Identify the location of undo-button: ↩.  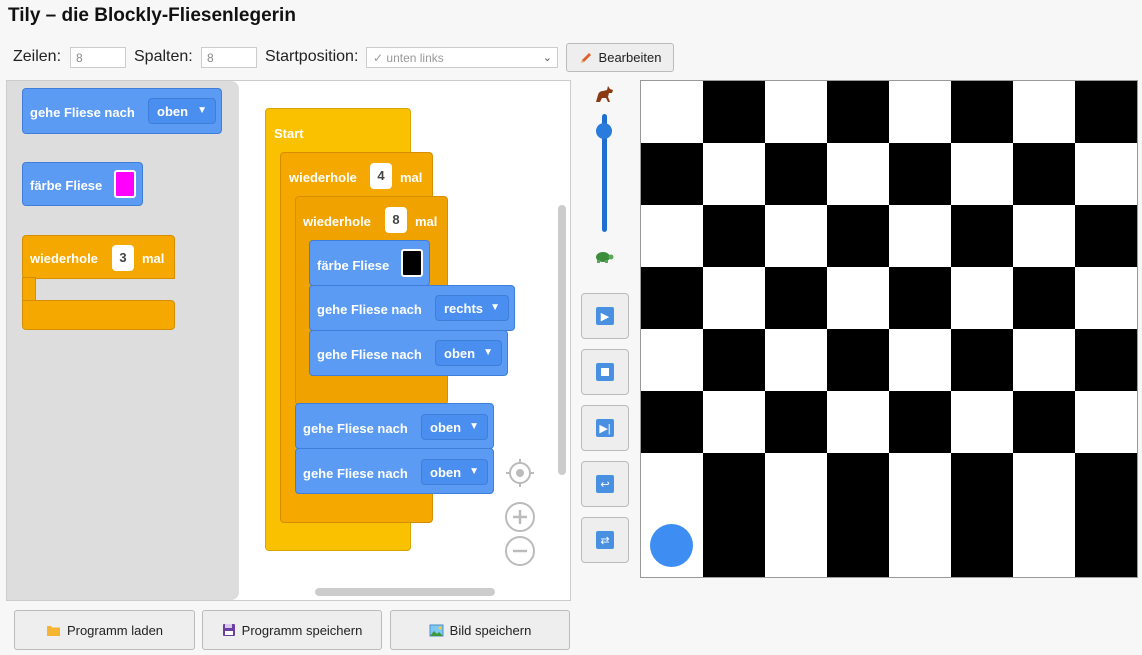
(605, 484).